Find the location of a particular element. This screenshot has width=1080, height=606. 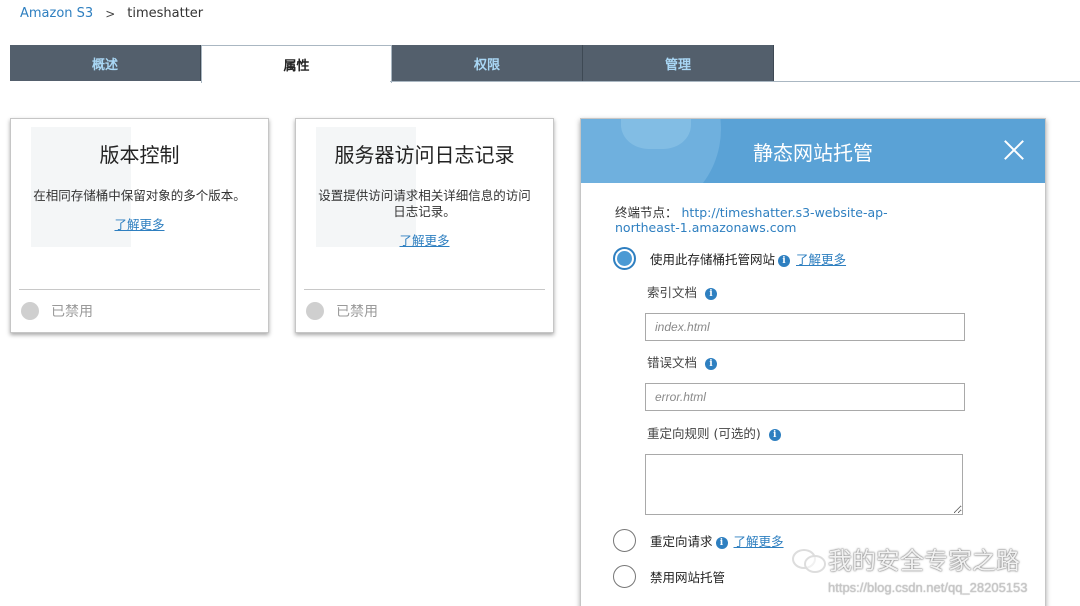

index-document-label-row: 索引文档 i is located at coordinates (682, 291).